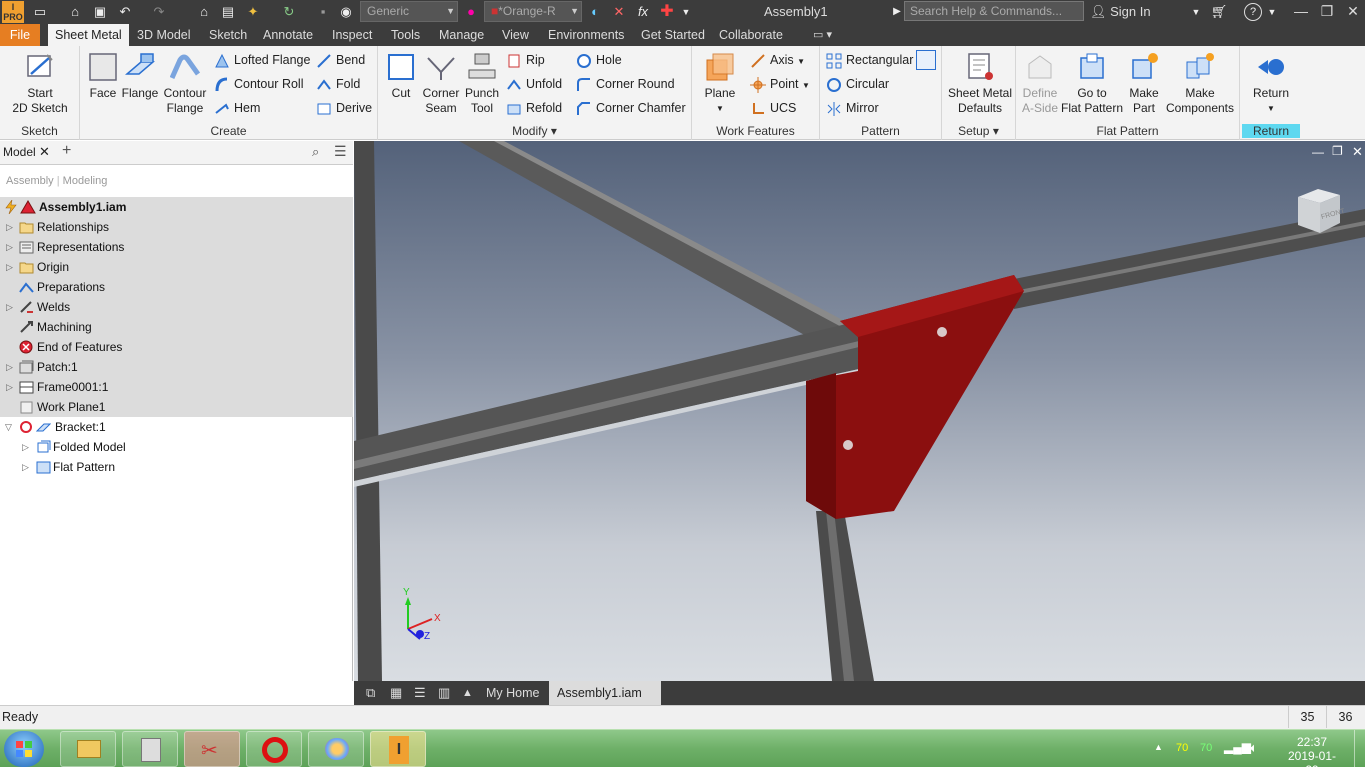 The image size is (1365, 777). Describe the element at coordinates (631, 108) in the screenshot. I see `corner-chamfer-button: Corner Chamfer` at that location.